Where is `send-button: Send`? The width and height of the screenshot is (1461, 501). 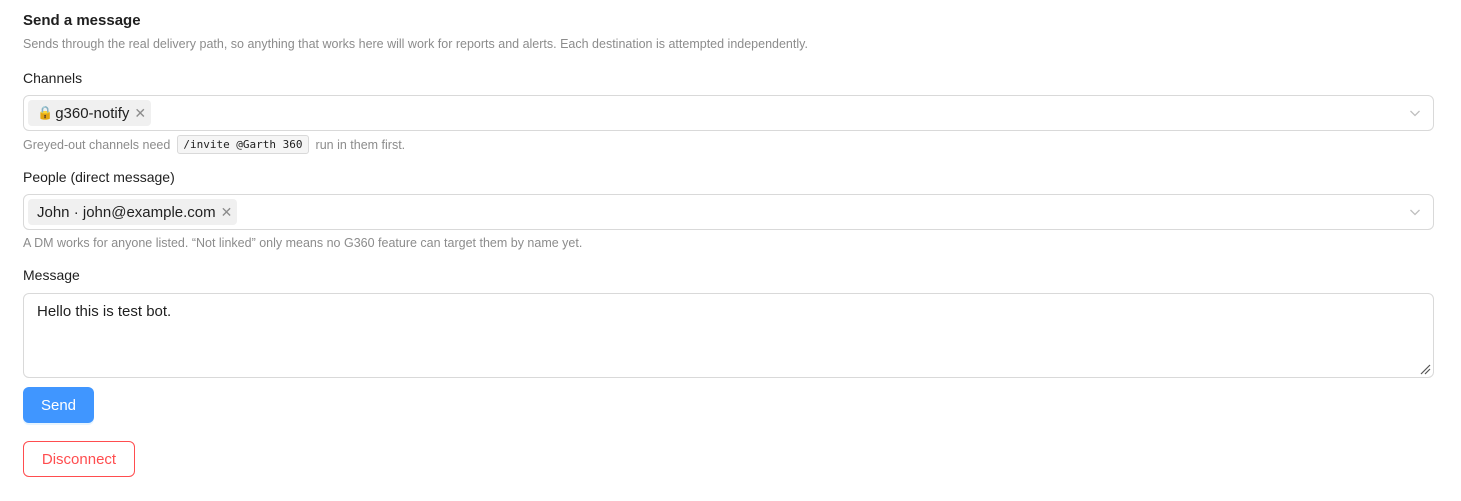
send-button: Send is located at coordinates (58, 405).